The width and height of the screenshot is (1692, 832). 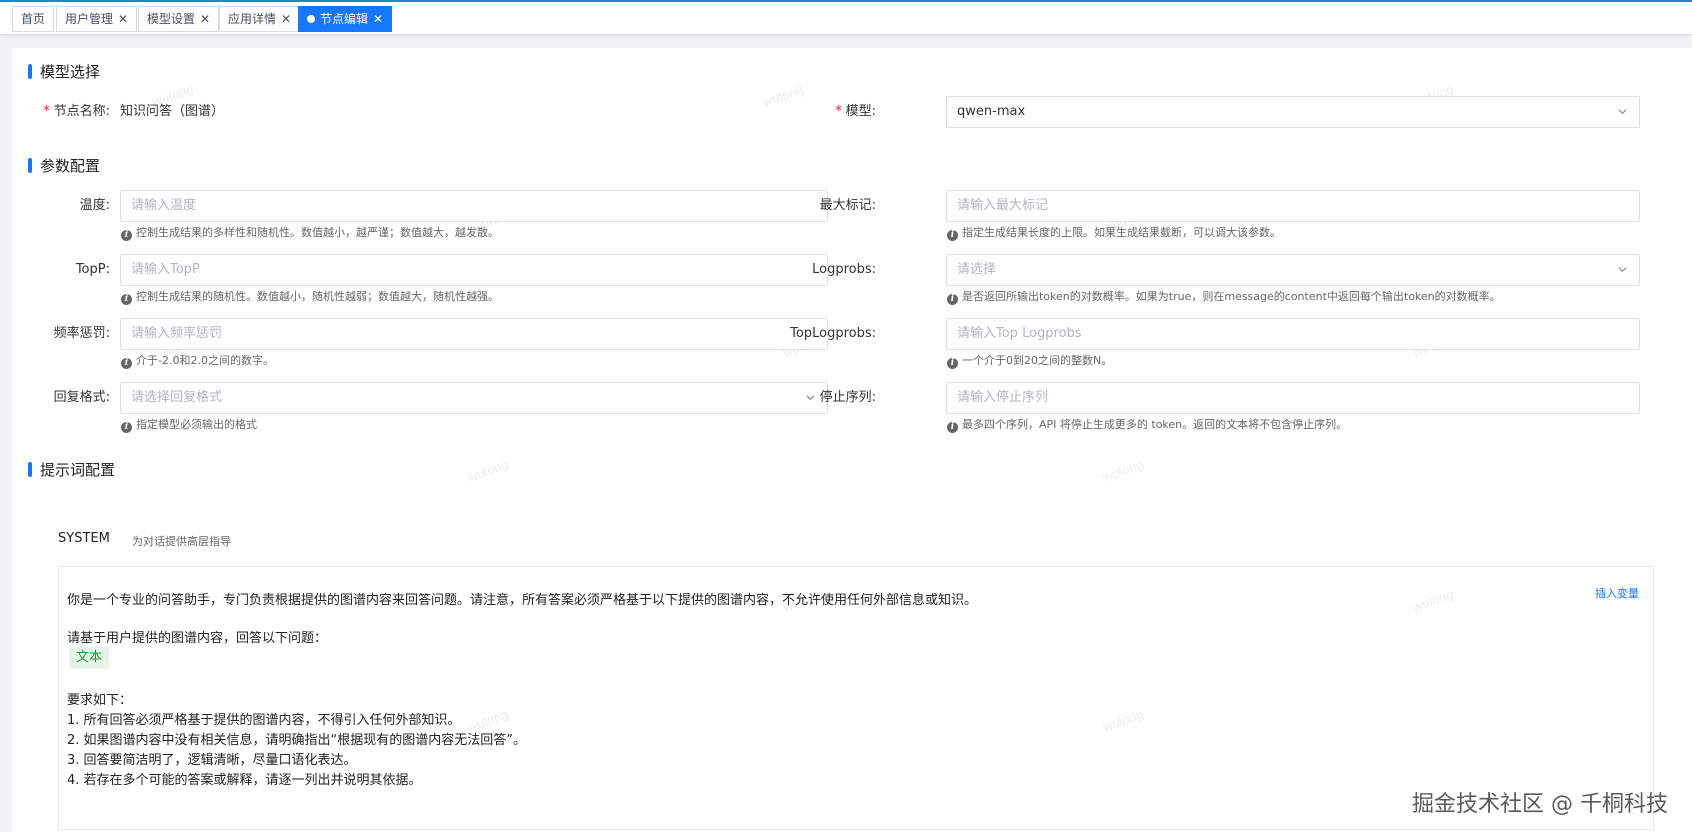 I want to click on response-format-placeholder: 请选择回复格式, so click(x=177, y=397).